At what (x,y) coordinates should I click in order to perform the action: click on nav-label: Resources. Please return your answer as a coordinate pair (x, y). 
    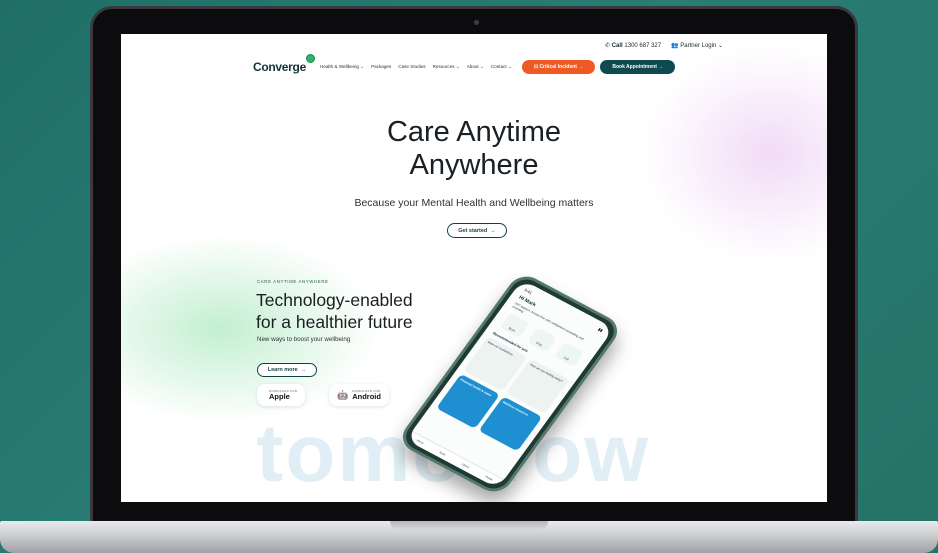
    Looking at the image, I should click on (443, 66).